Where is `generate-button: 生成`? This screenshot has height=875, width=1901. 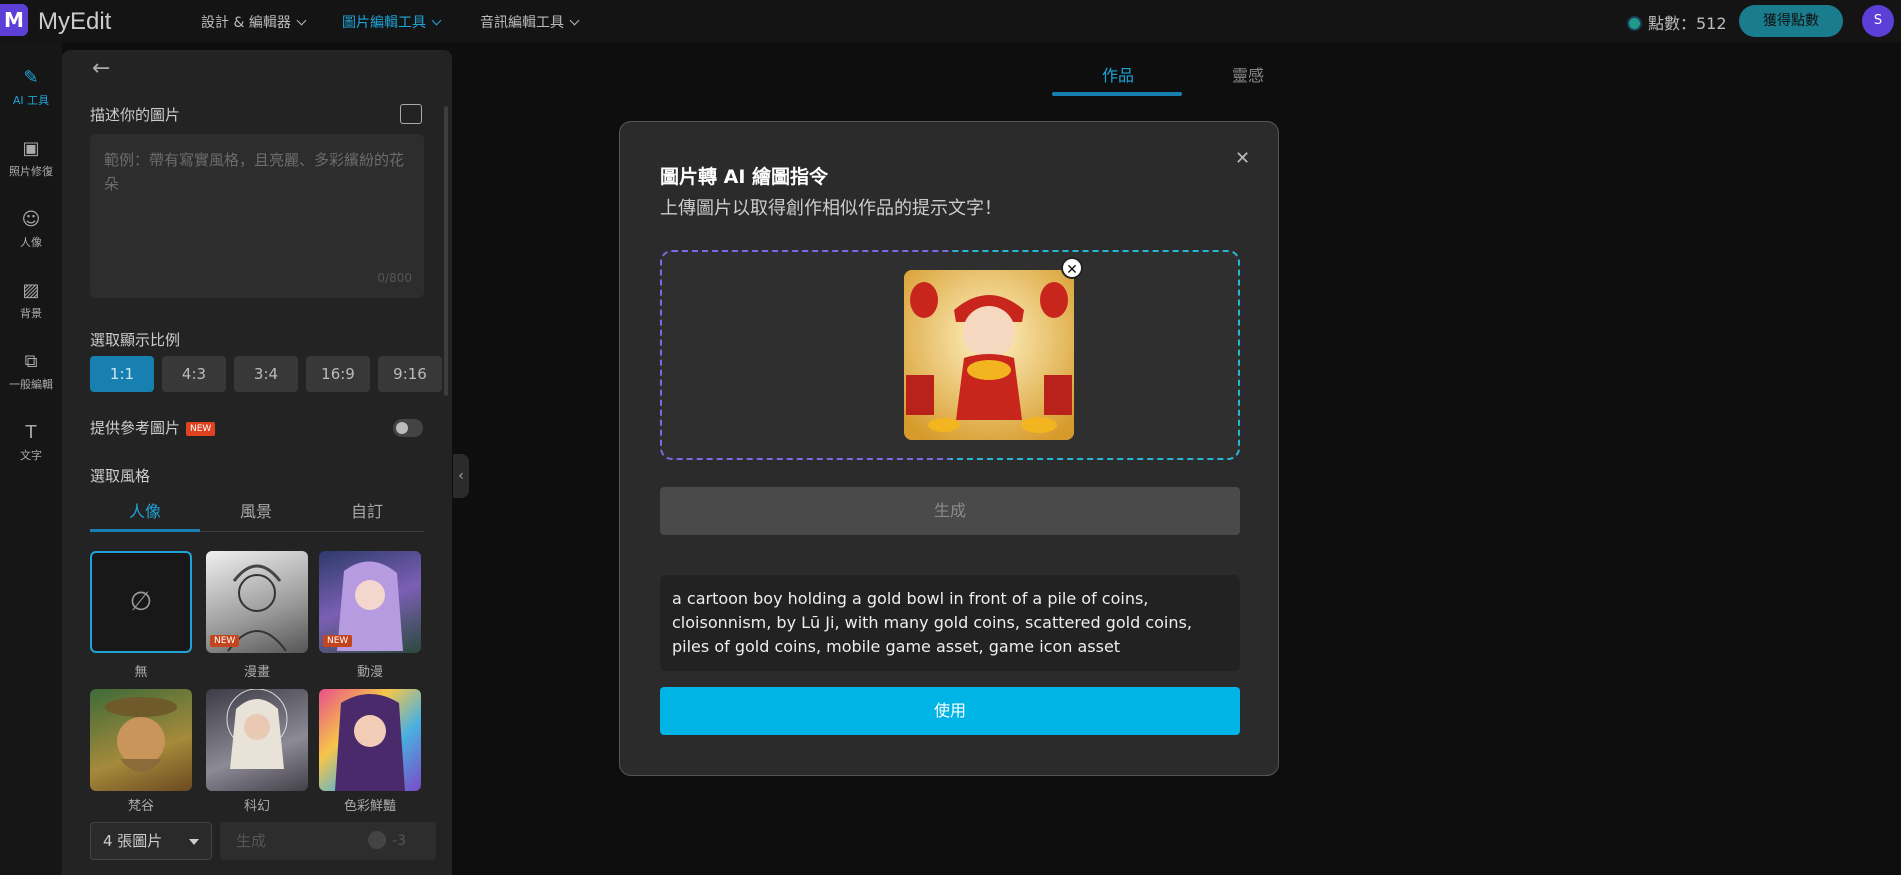 generate-button: 生成 is located at coordinates (950, 511).